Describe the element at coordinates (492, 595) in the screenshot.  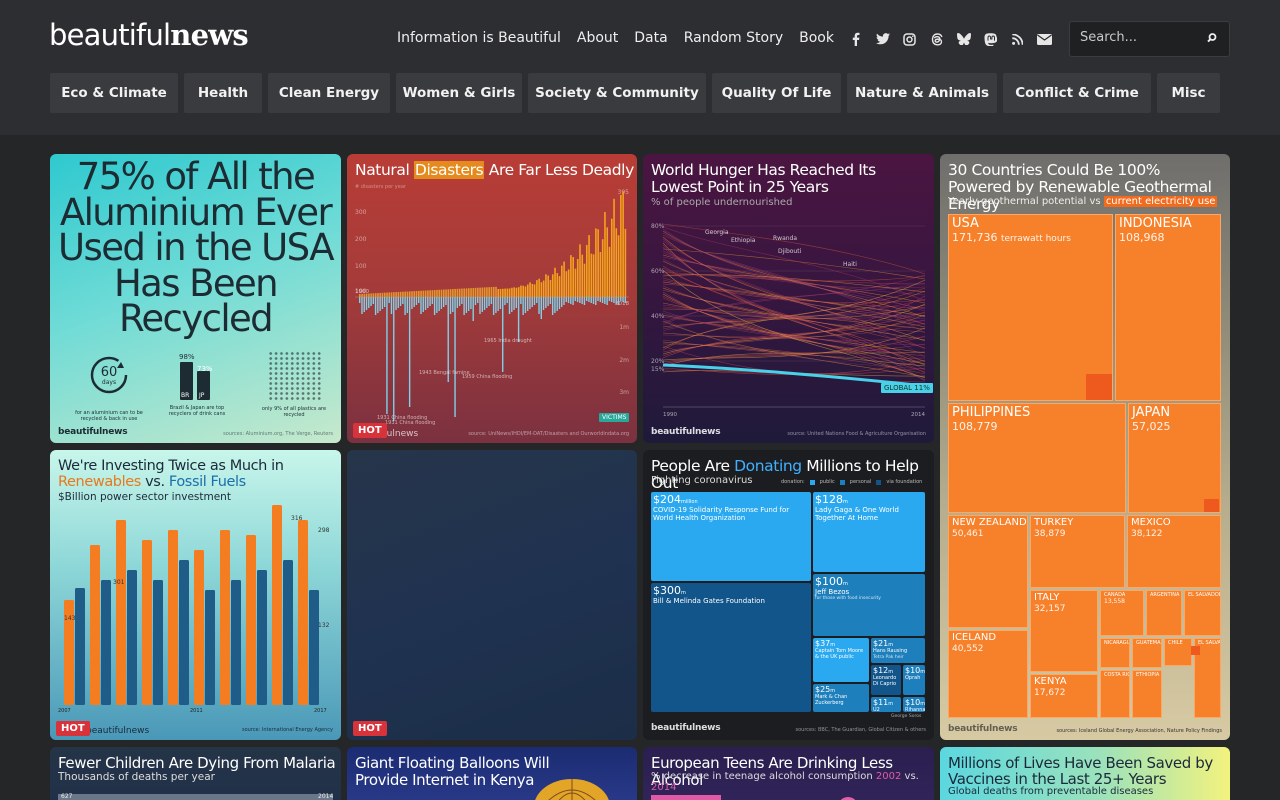
I see `story-card-loading: HOT` at that location.